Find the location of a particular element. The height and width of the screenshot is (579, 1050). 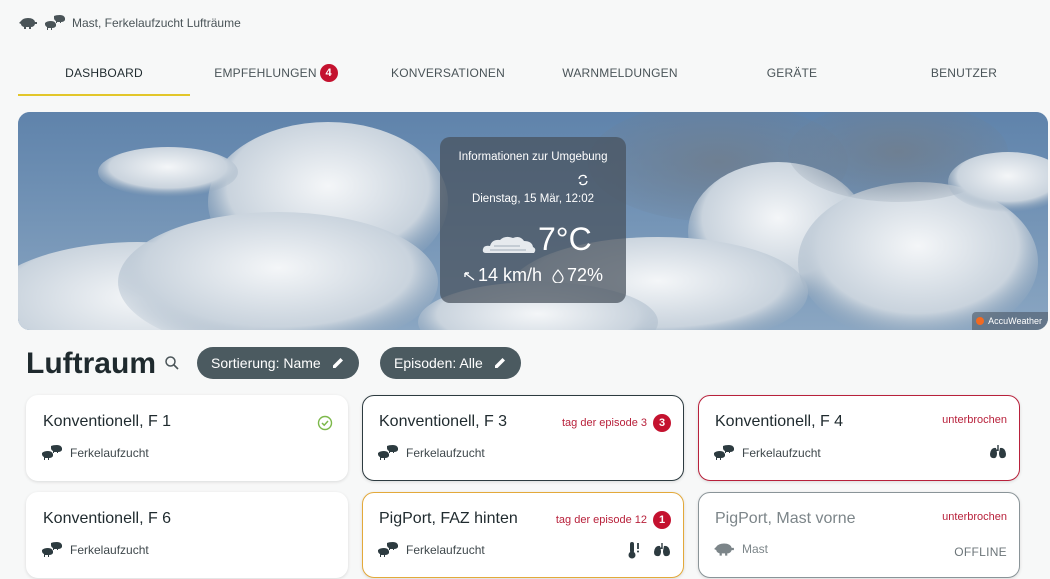

humidity-value: 72% is located at coordinates (585, 275).